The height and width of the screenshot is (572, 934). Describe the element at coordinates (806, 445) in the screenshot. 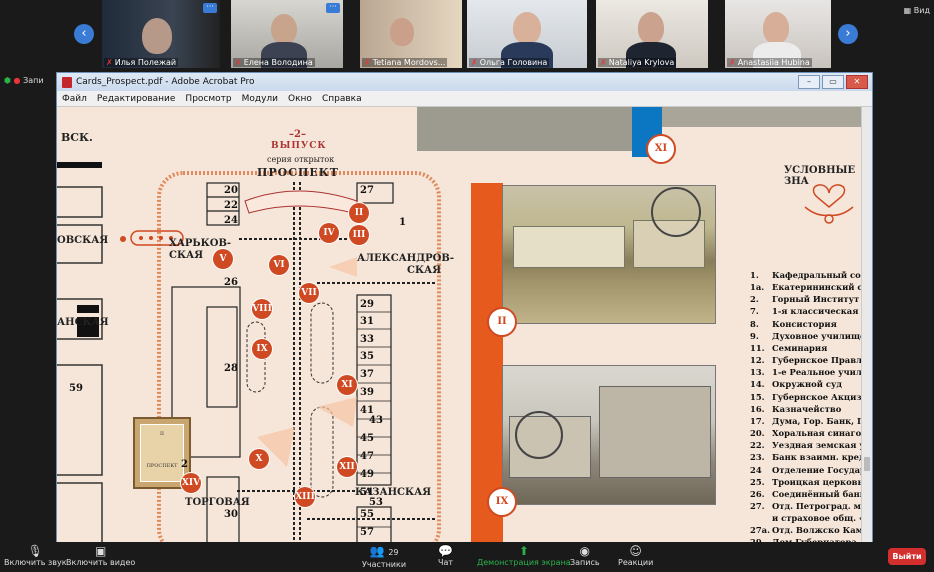

I see `legend-item: 22. Уездная земская упра` at that location.